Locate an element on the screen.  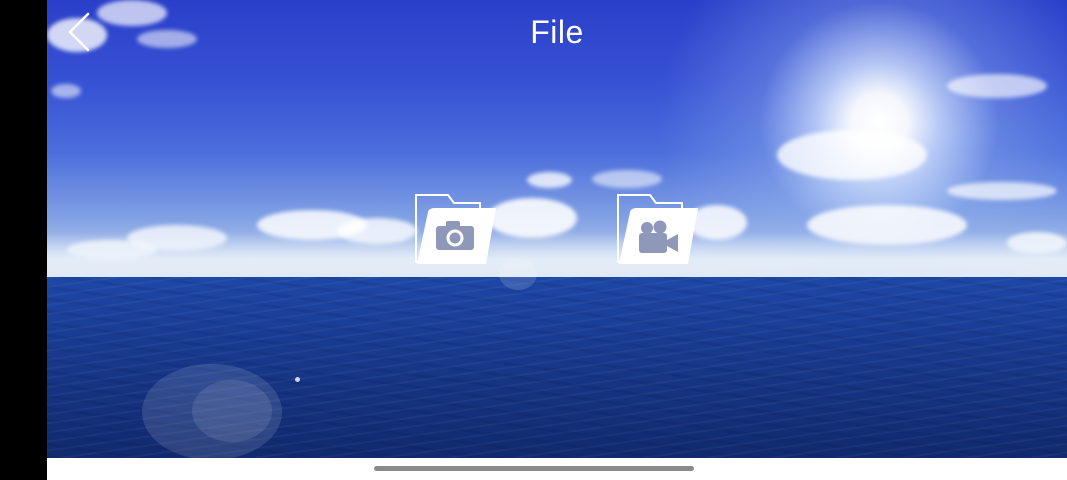
video-folder-button is located at coordinates (658, 229).